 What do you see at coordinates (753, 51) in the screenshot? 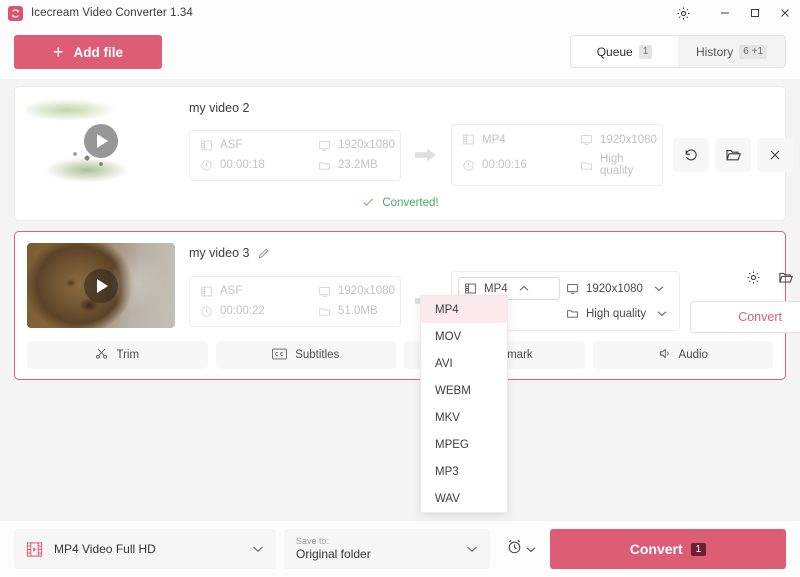
I see `tab-history-badge: 6 +1` at bounding box center [753, 51].